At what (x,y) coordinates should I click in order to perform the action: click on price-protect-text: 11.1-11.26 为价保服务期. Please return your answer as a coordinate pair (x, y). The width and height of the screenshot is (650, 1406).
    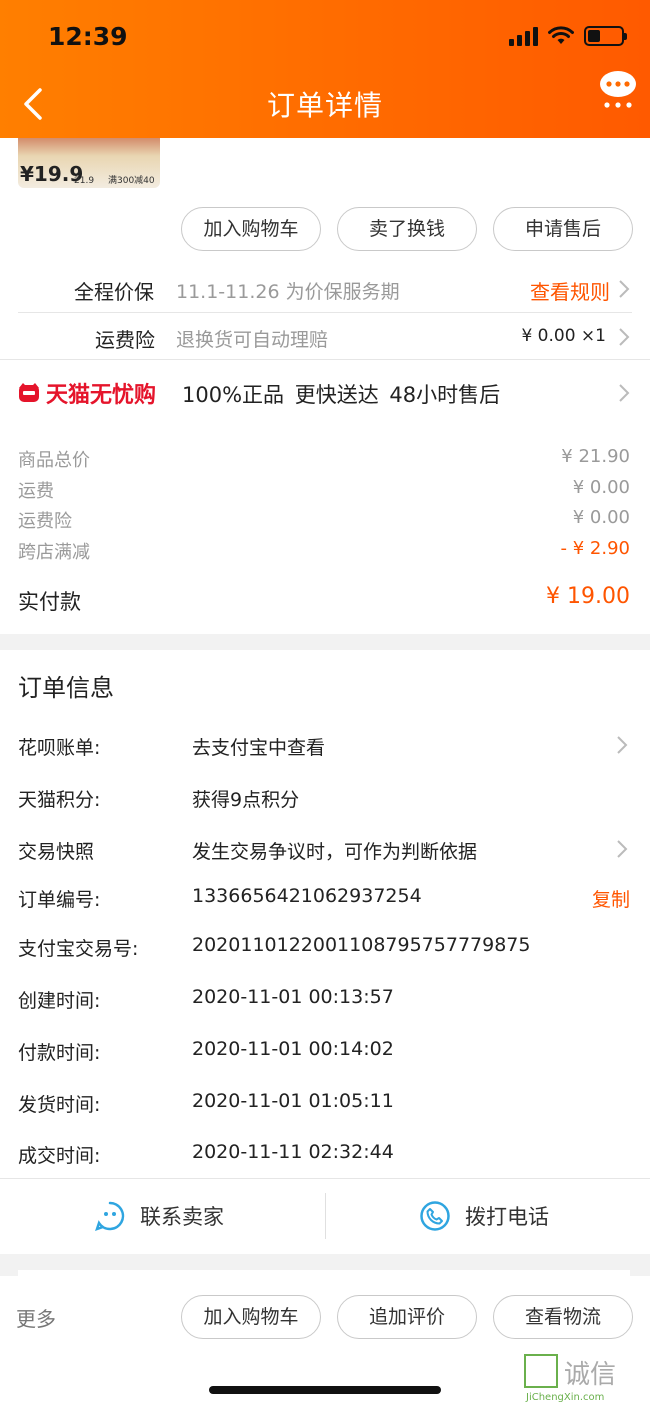
    Looking at the image, I should click on (288, 292).